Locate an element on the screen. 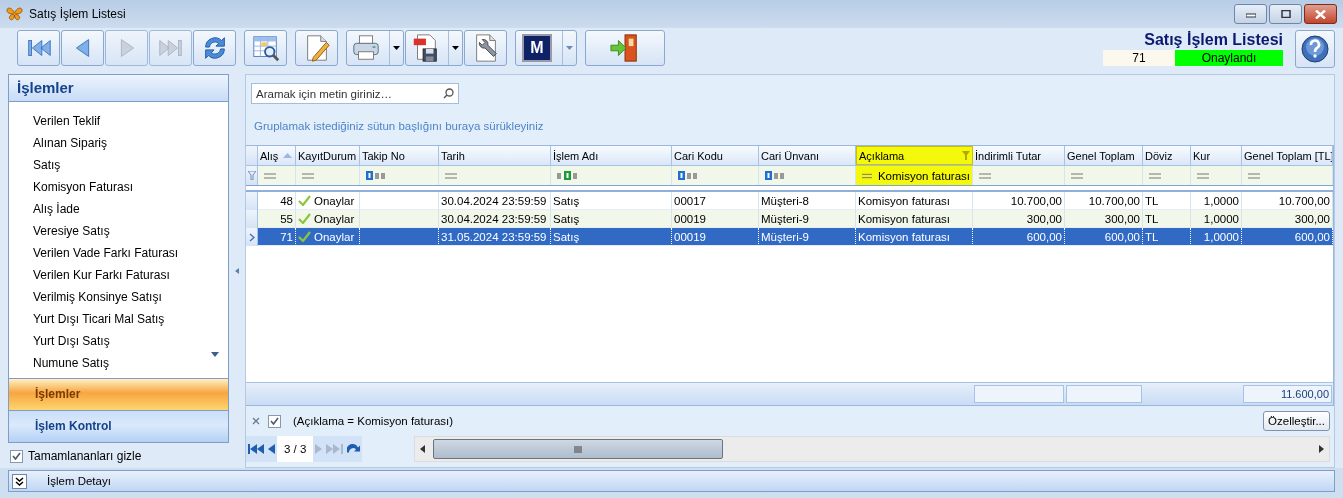  funnel-icon is located at coordinates (966, 155).